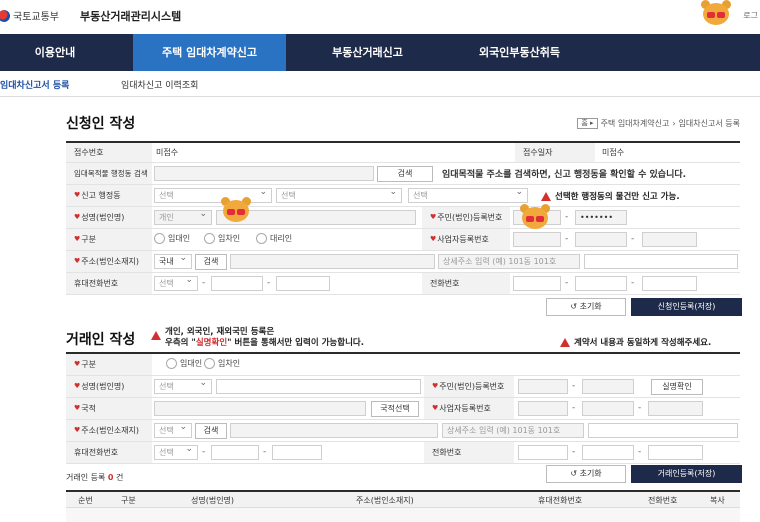  Describe the element at coordinates (469, 408) in the screenshot. I see `party-biz-no-label: ♥ 사업자등록번호` at that location.